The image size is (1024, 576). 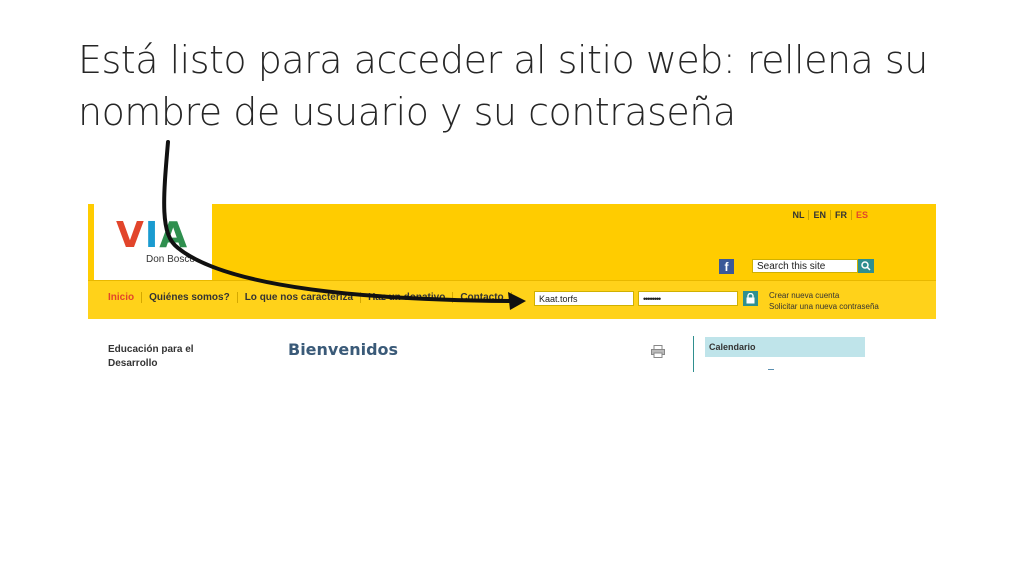 I want to click on search-icon, so click(x=866, y=266).